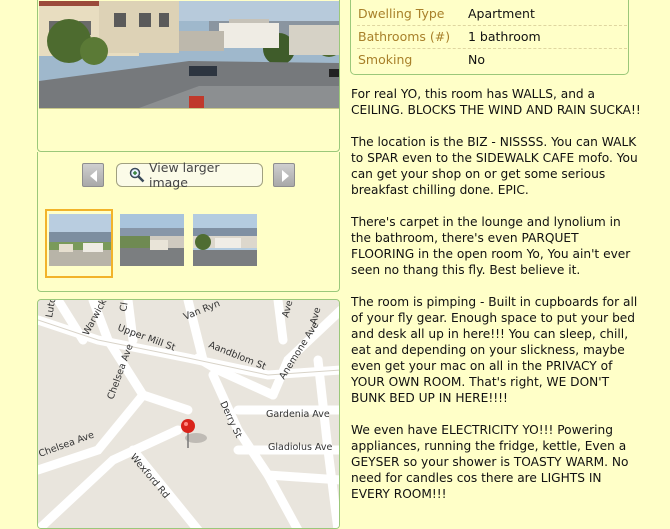 The height and width of the screenshot is (529, 670). What do you see at coordinates (137, 175) in the screenshot?
I see `magnifier-icon` at bounding box center [137, 175].